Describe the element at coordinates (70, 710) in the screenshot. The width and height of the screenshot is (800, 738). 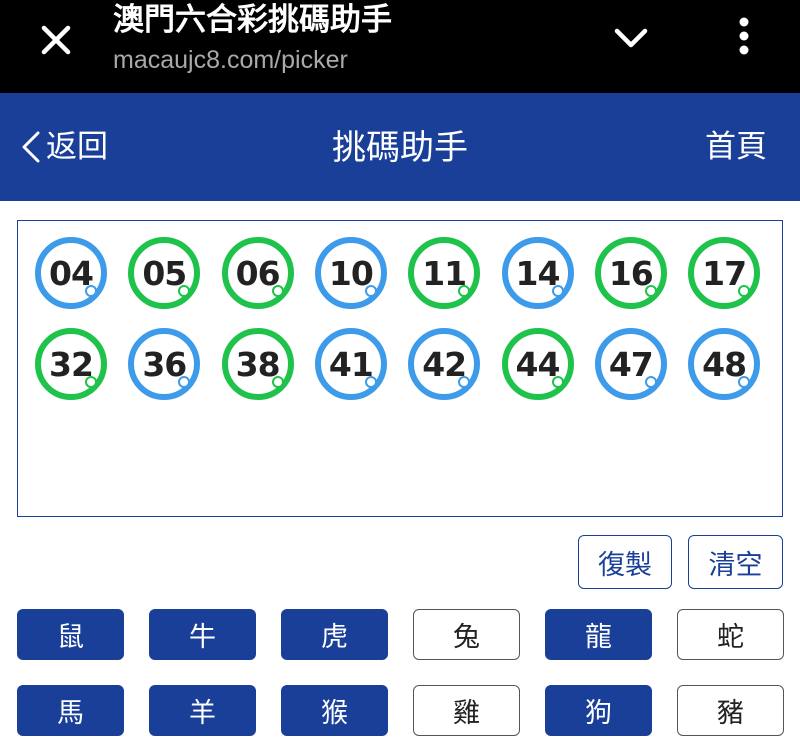
I see `zodiac-button: 馬` at that location.